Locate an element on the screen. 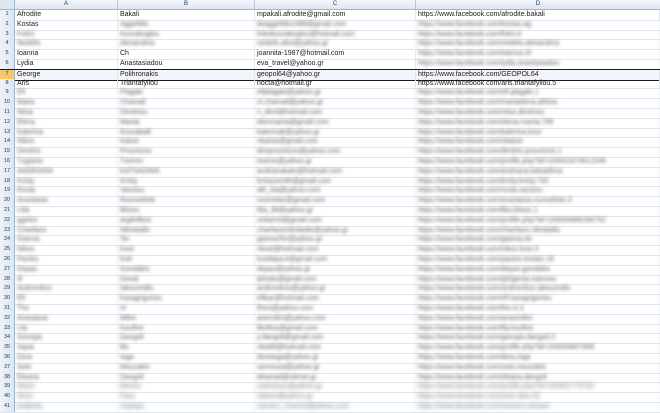  cell-c: nfarani@yahoo.gr is located at coordinates (335, 397).